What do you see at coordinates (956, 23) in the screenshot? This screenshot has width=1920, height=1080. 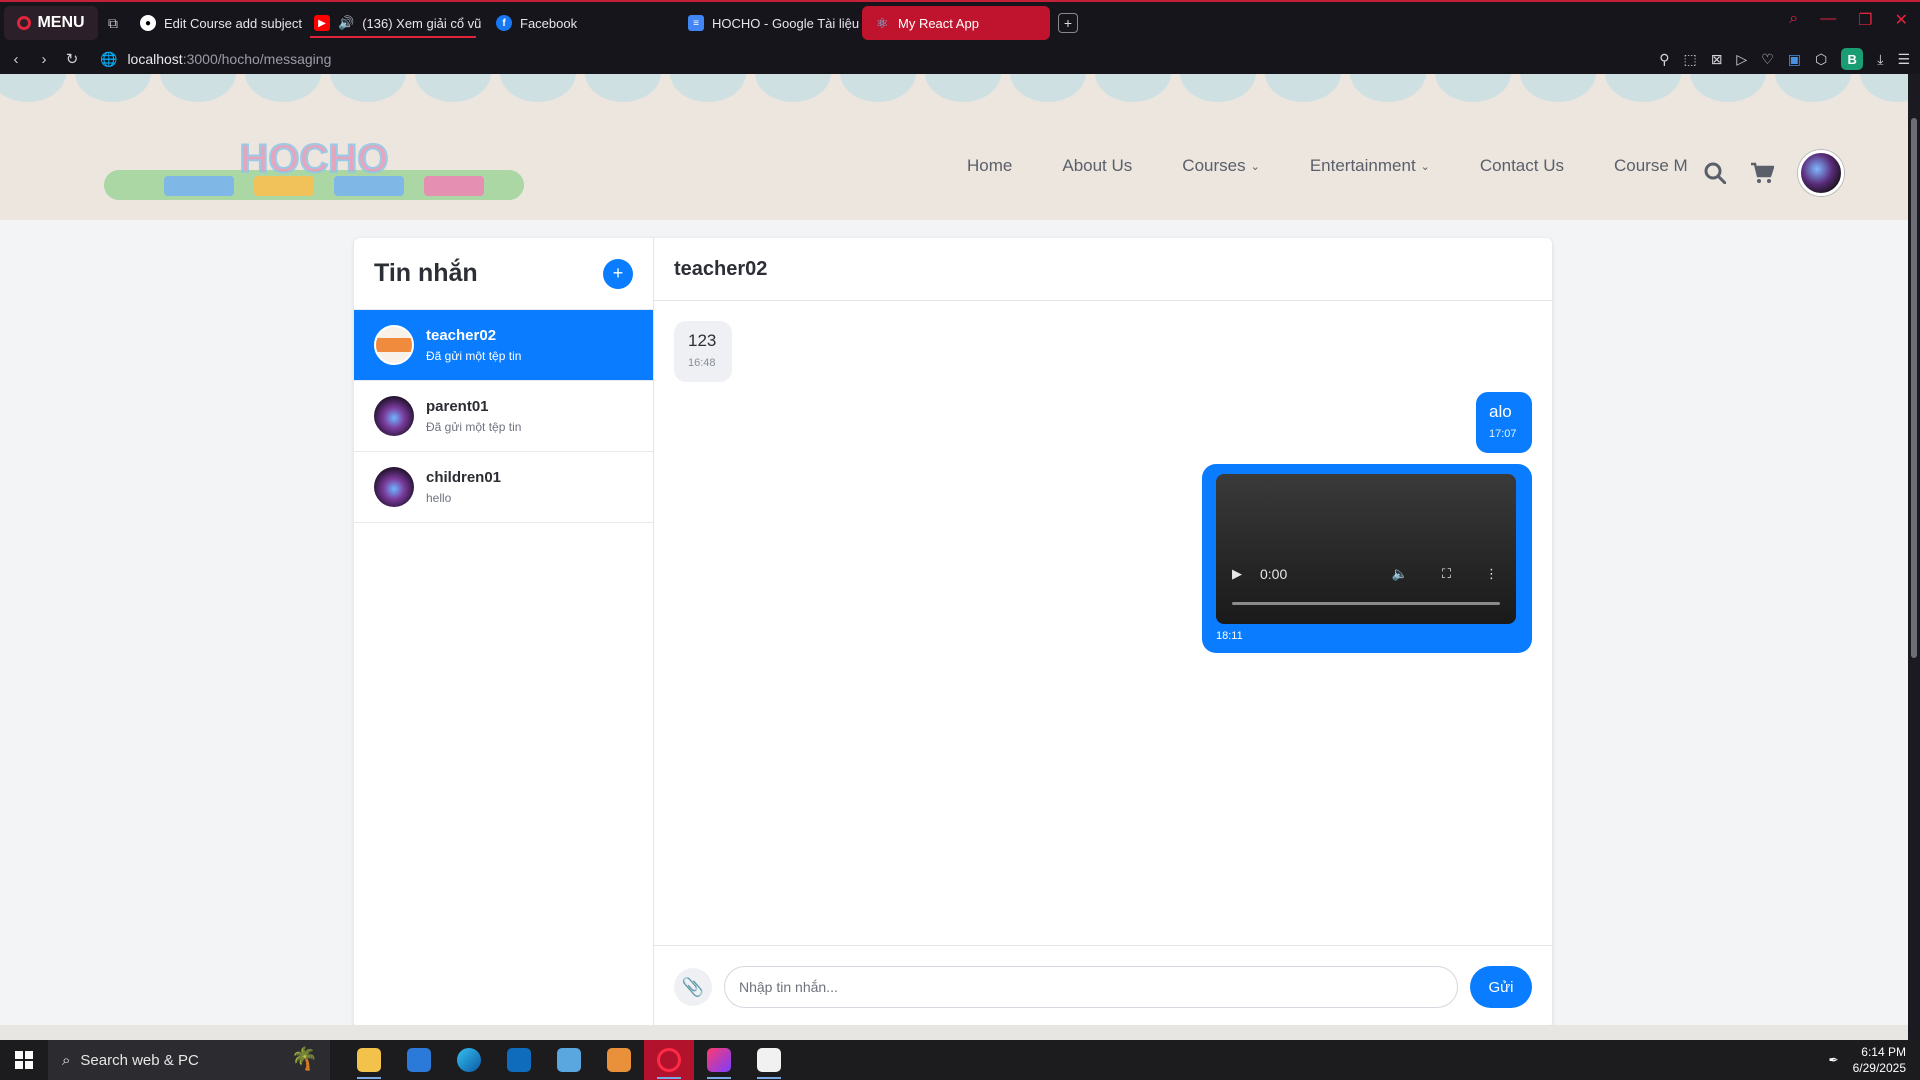 I see `tab-my-react-app: ⚛ My React App` at bounding box center [956, 23].